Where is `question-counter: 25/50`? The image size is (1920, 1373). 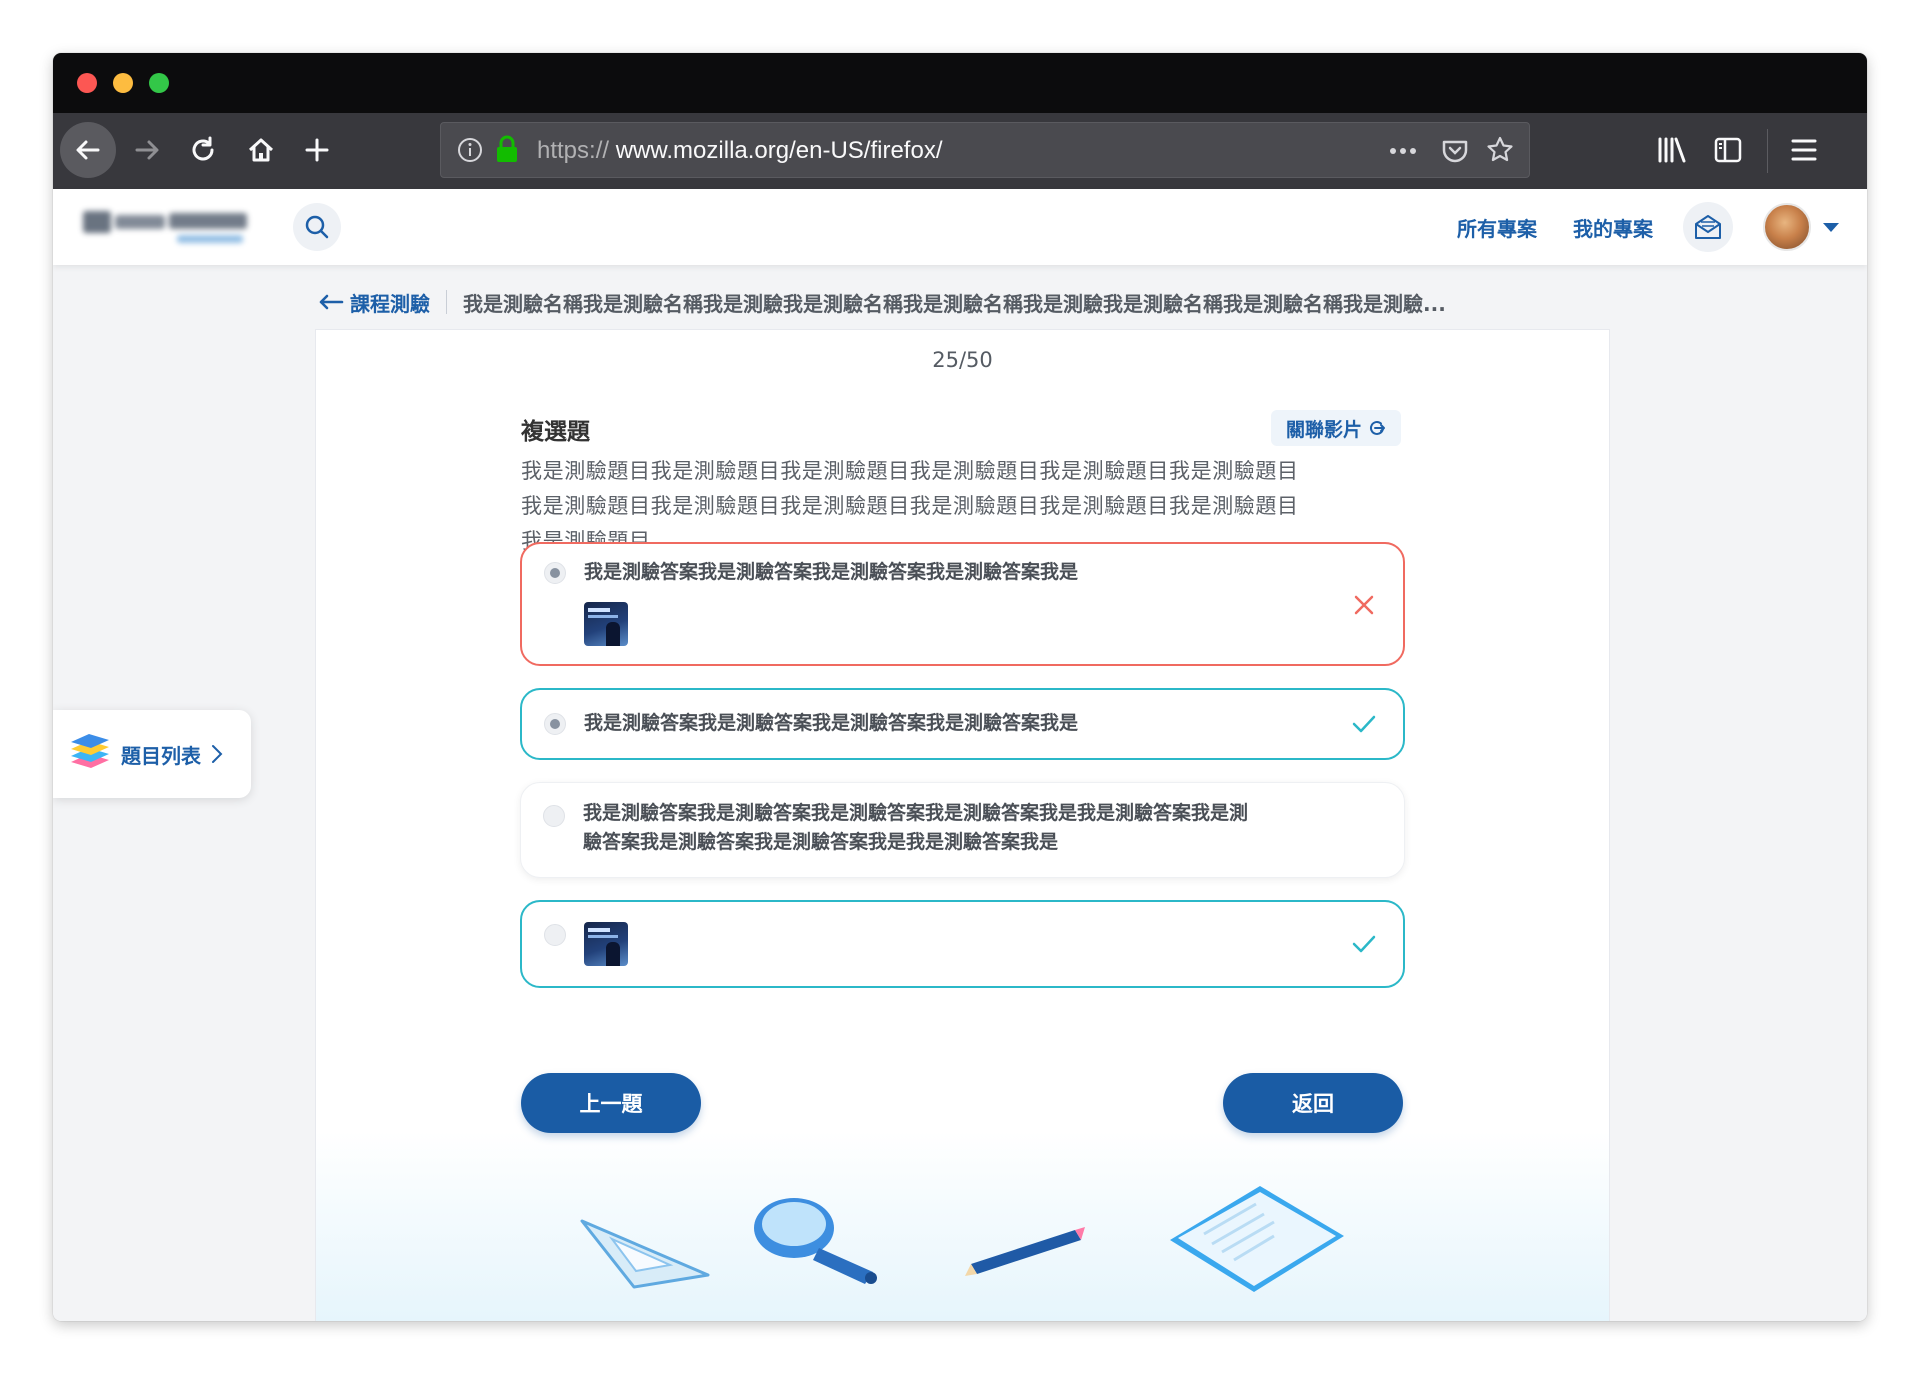 question-counter: 25/50 is located at coordinates (962, 360).